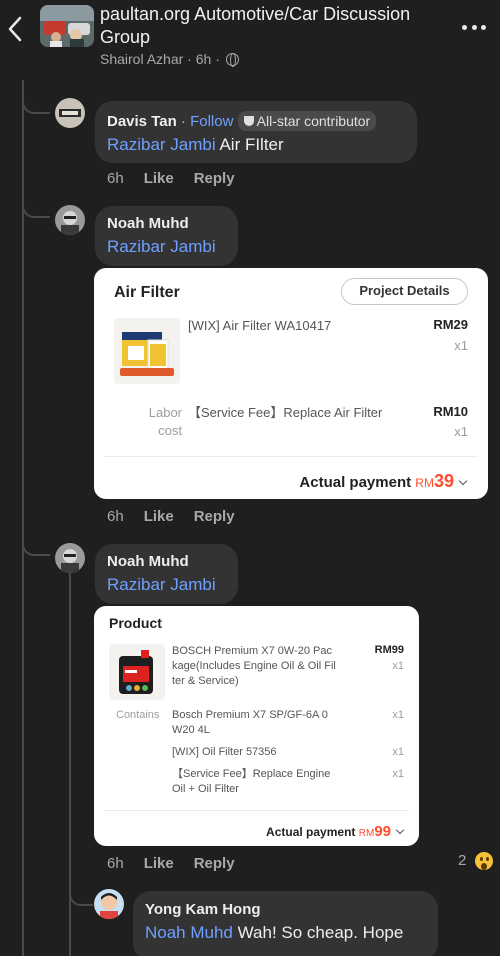 The width and height of the screenshot is (500, 956). What do you see at coordinates (462, 860) in the screenshot?
I see `reaction-count: 2` at bounding box center [462, 860].